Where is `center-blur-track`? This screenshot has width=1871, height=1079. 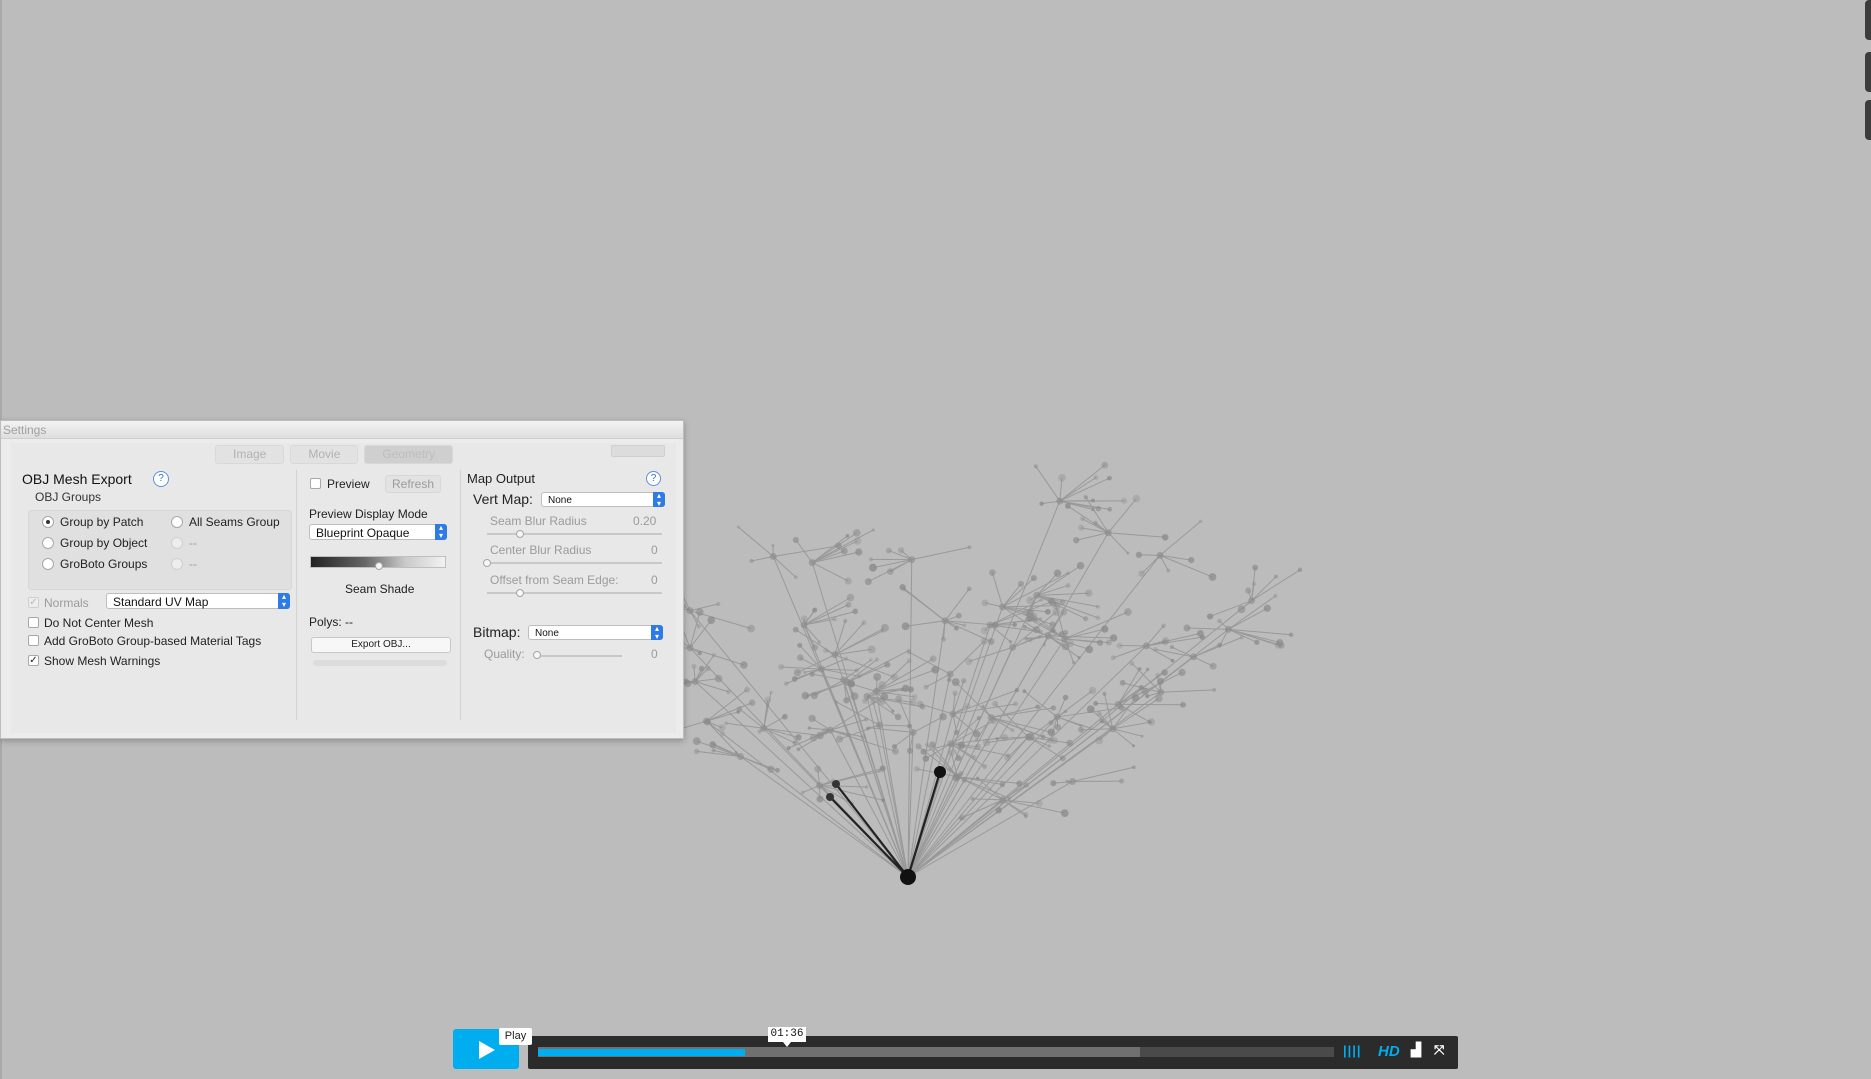 center-blur-track is located at coordinates (574, 563).